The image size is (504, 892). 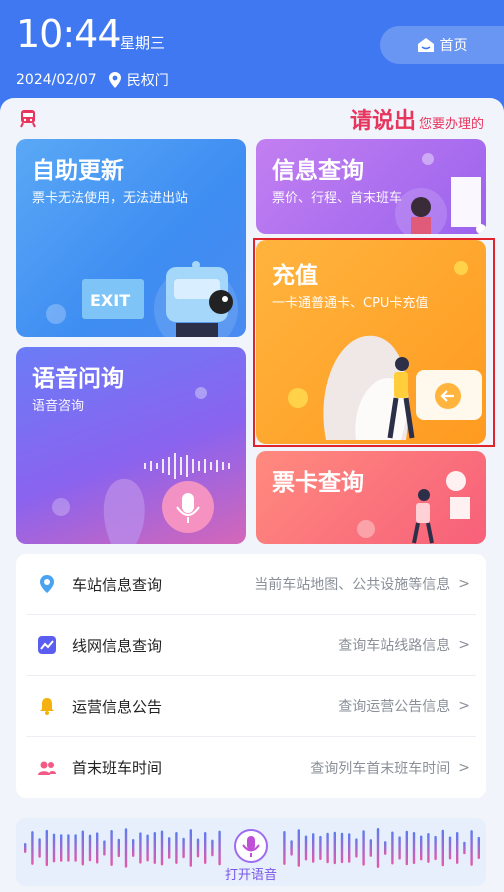 I want to click on voice-bar: 打开语音, so click(x=251, y=852).